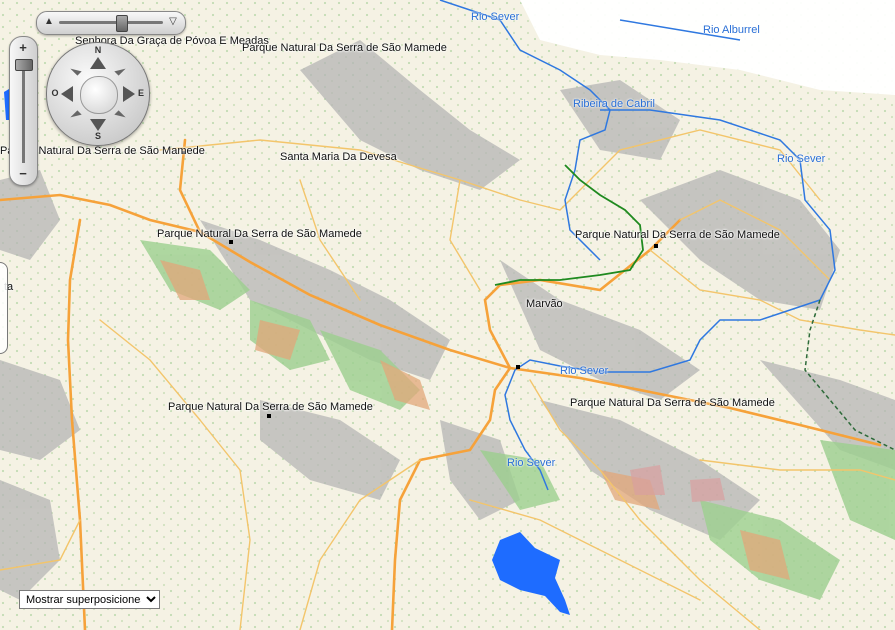  I want to click on tilt-slider: ▲ ▽, so click(111, 23).